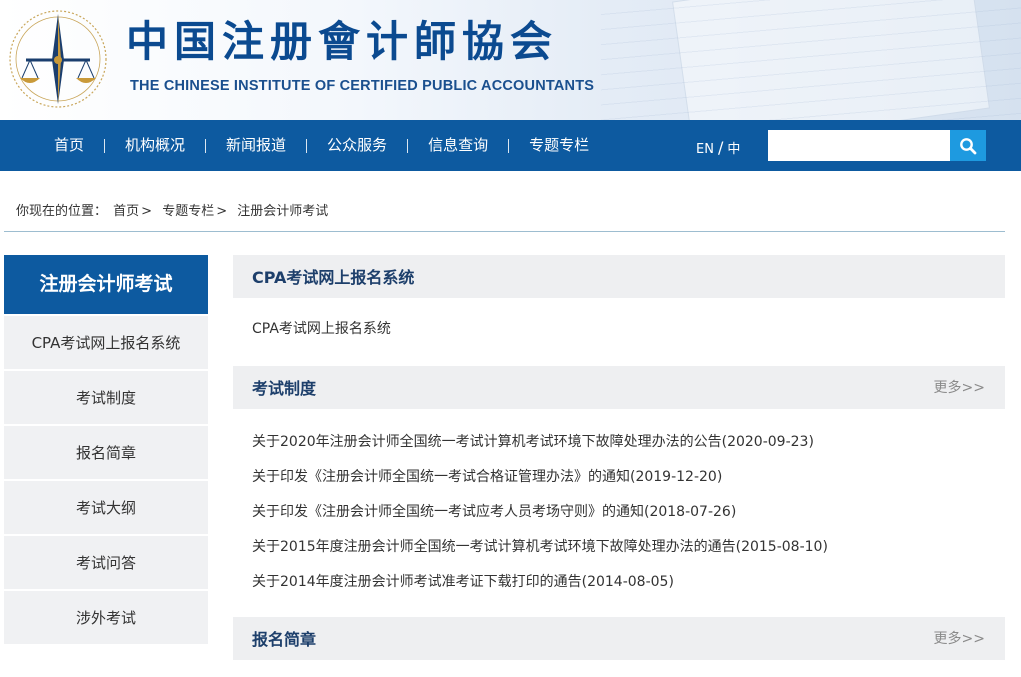  I want to click on section-header: 考试制度 更多>>, so click(619, 387).